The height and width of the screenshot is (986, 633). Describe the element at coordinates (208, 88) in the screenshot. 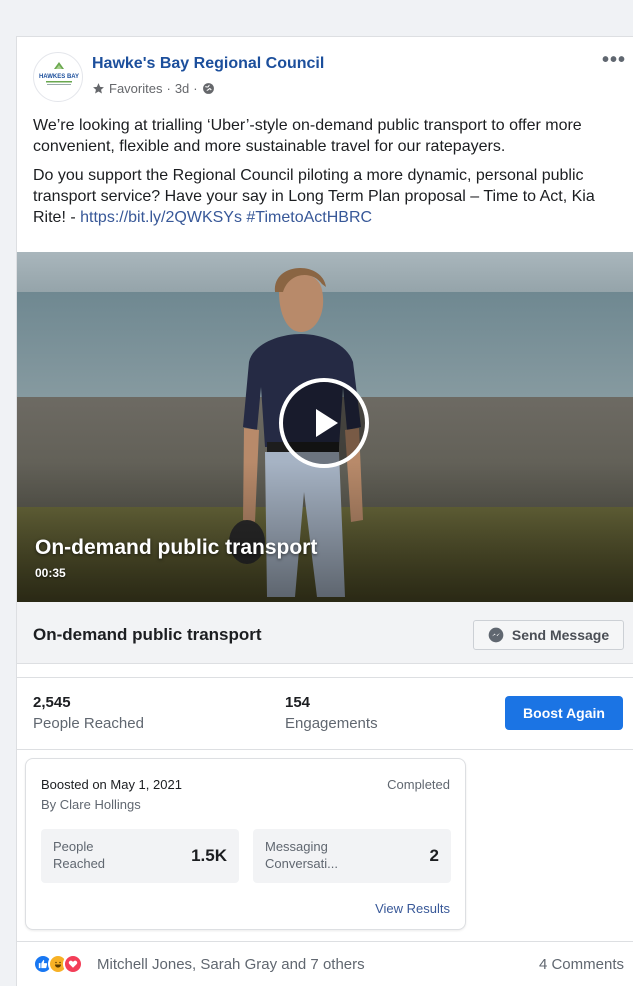

I see `globe-icon` at that location.